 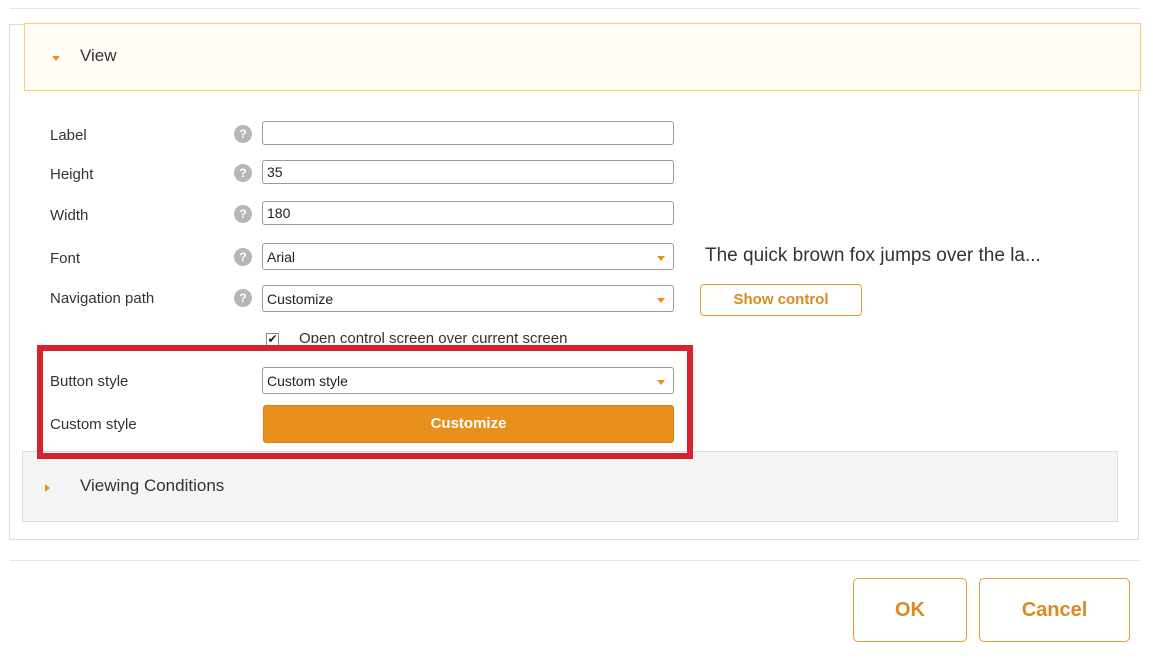 What do you see at coordinates (365, 402) in the screenshot?
I see `highlight-box` at bounding box center [365, 402].